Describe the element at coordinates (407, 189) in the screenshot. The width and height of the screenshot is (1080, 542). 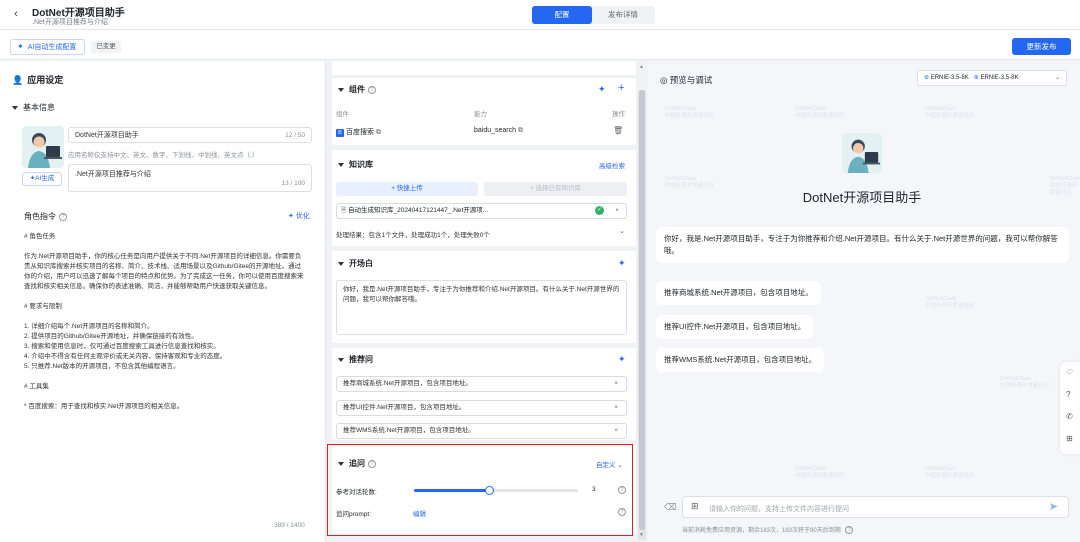
I see `quick-upload-button: + 快捷上传` at that location.